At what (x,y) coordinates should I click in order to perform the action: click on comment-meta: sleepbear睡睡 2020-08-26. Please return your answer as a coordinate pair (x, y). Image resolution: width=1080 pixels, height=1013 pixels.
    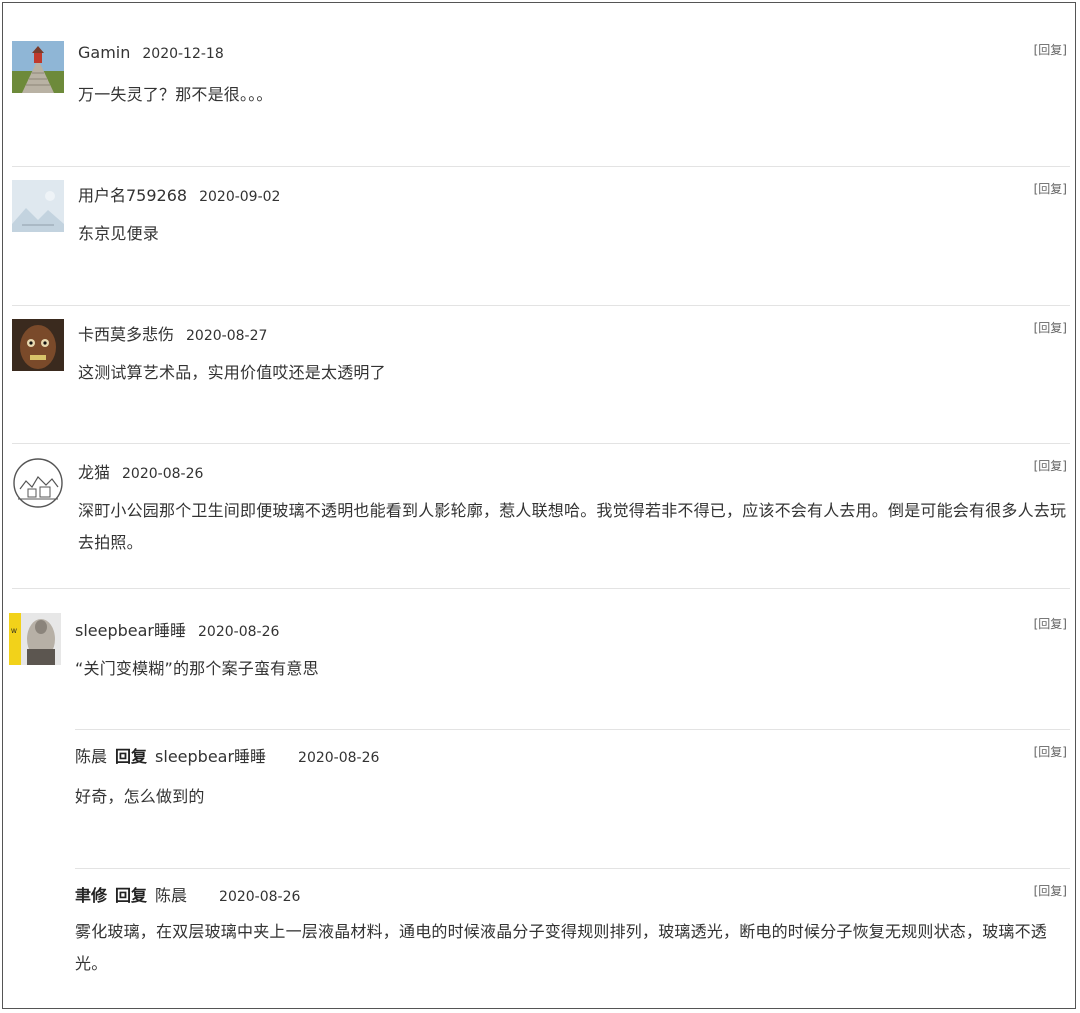
    Looking at the image, I should click on (177, 629).